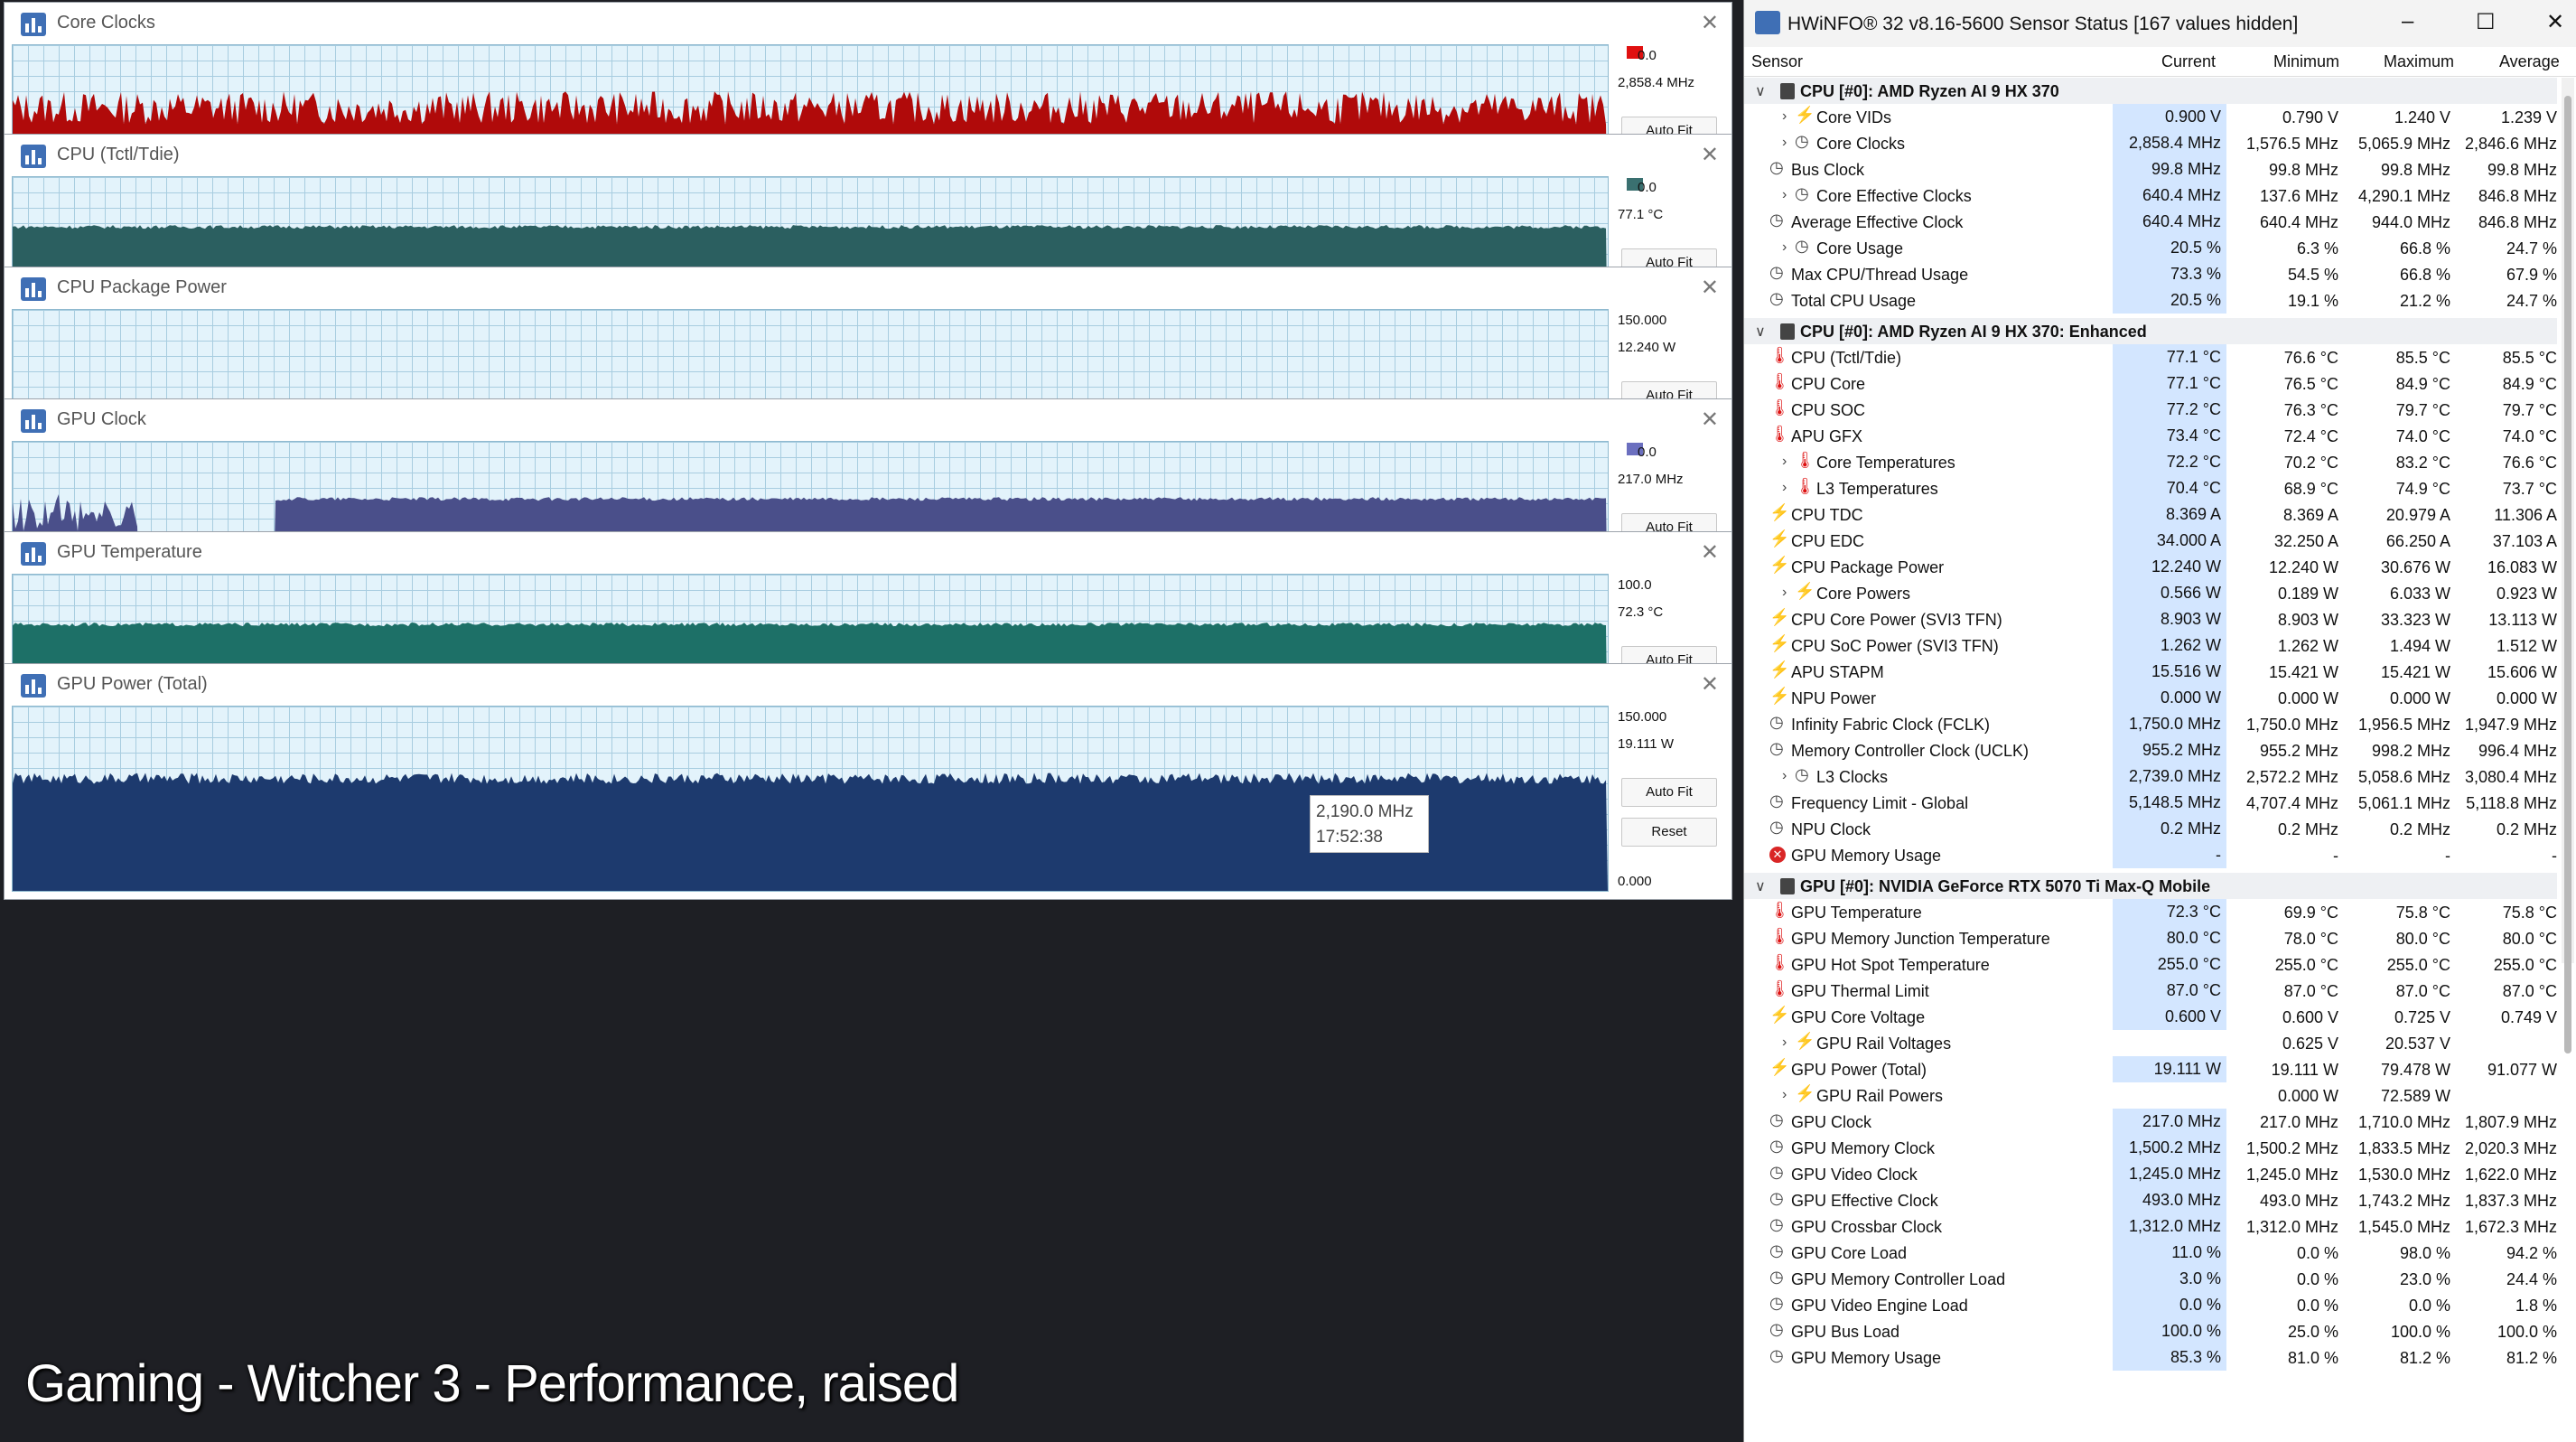 The image size is (2576, 1442). Describe the element at coordinates (2303, 170) in the screenshot. I see `sensor-minimum: 99.8 MHz` at that location.